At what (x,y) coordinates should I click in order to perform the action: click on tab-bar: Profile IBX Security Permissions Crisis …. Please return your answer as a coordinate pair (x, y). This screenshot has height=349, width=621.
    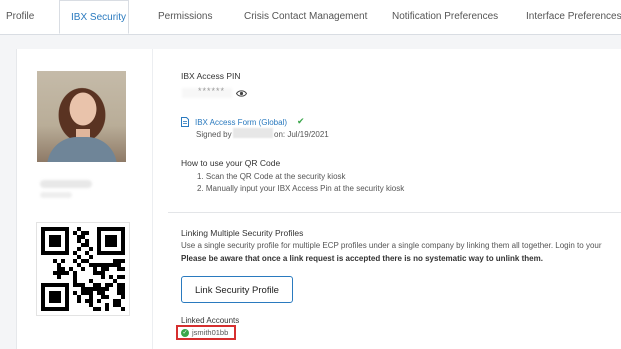
    Looking at the image, I should click on (310, 17).